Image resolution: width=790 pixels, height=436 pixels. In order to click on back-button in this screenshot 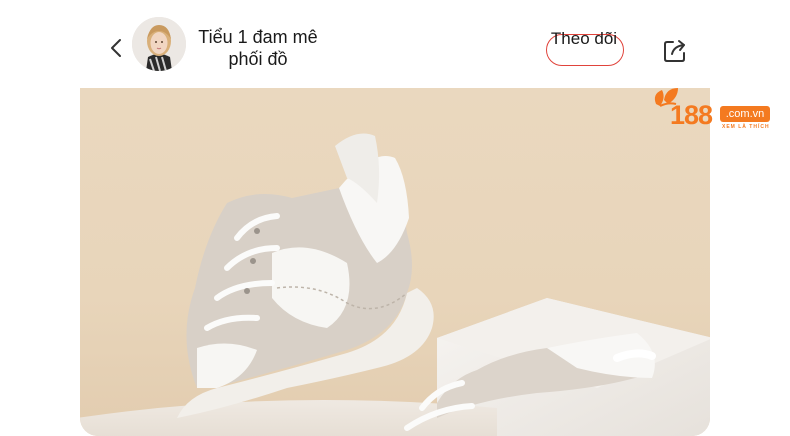, I will do `click(116, 48)`.